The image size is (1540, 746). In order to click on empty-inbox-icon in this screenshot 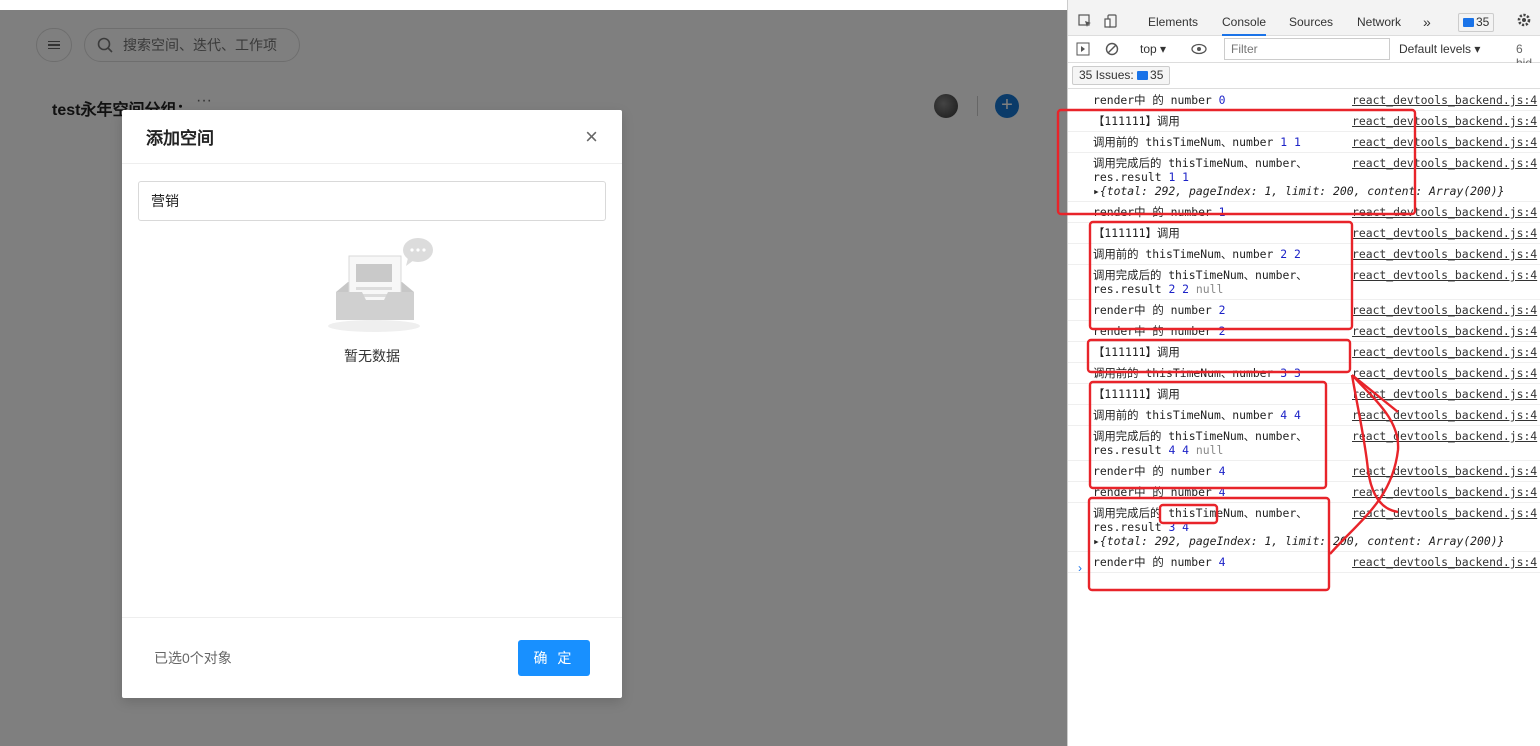, I will do `click(380, 285)`.